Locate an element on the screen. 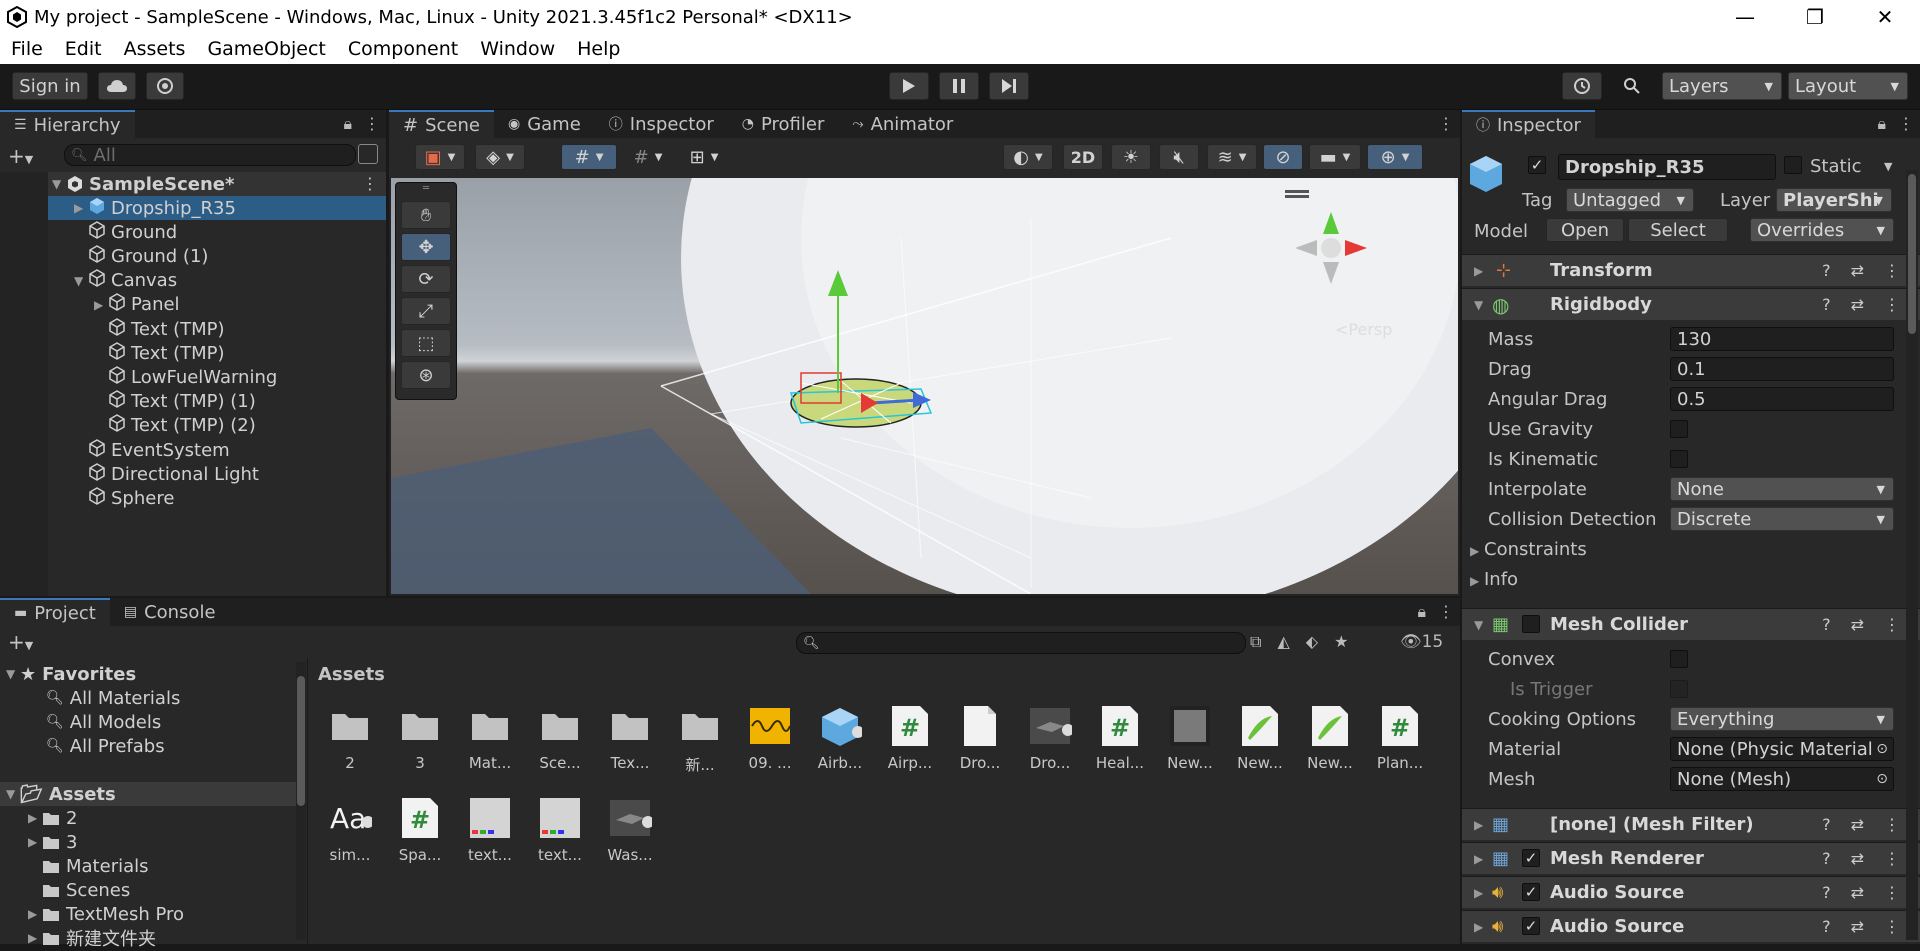  object-picker-icon: ⊙ is located at coordinates (1882, 749).